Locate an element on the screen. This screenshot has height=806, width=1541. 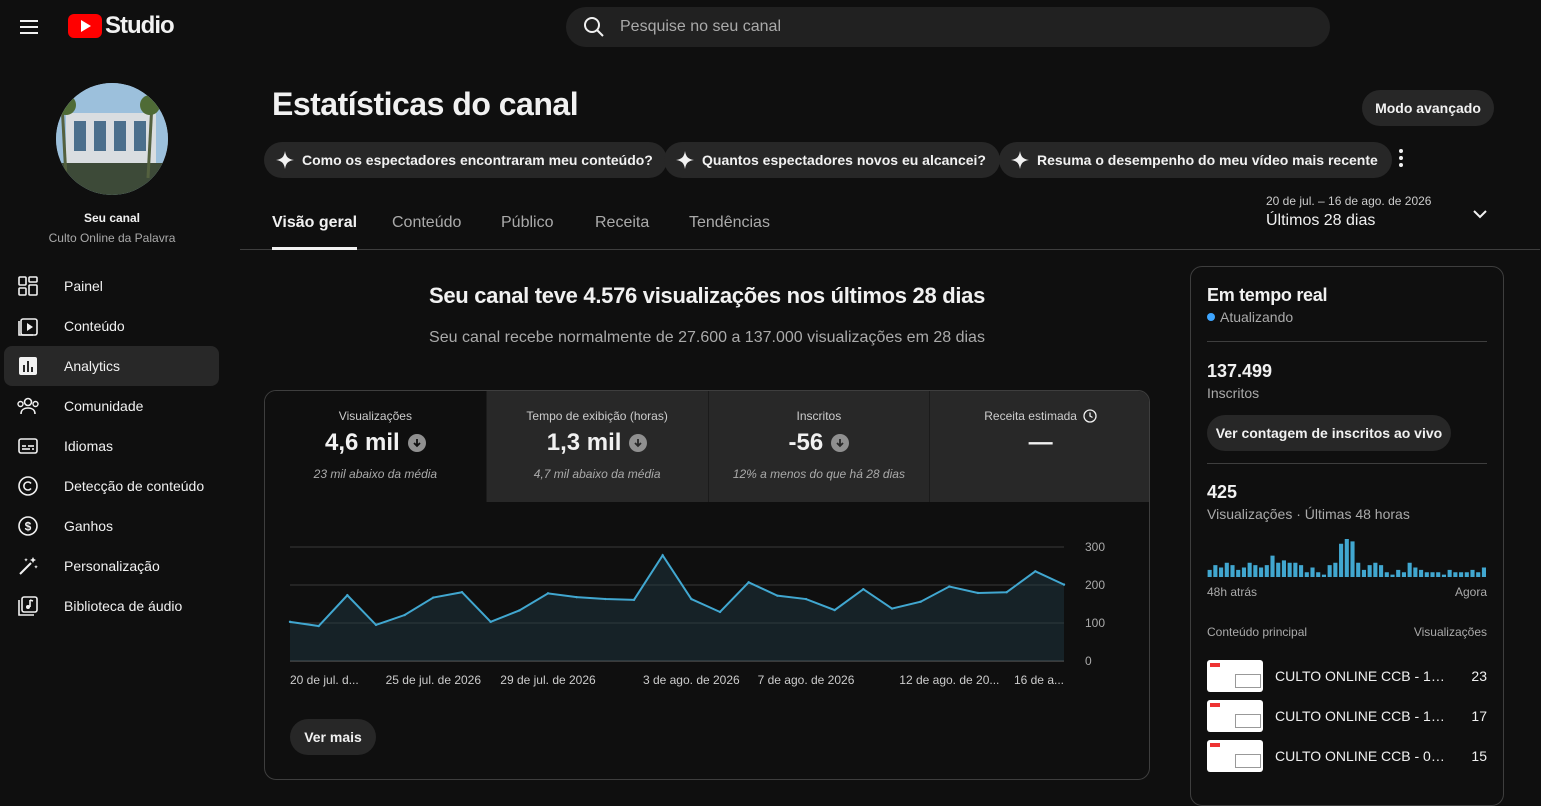
top-content-item: CULTO ONLINE CCB - 14/08/2026 23 is located at coordinates (1347, 676).